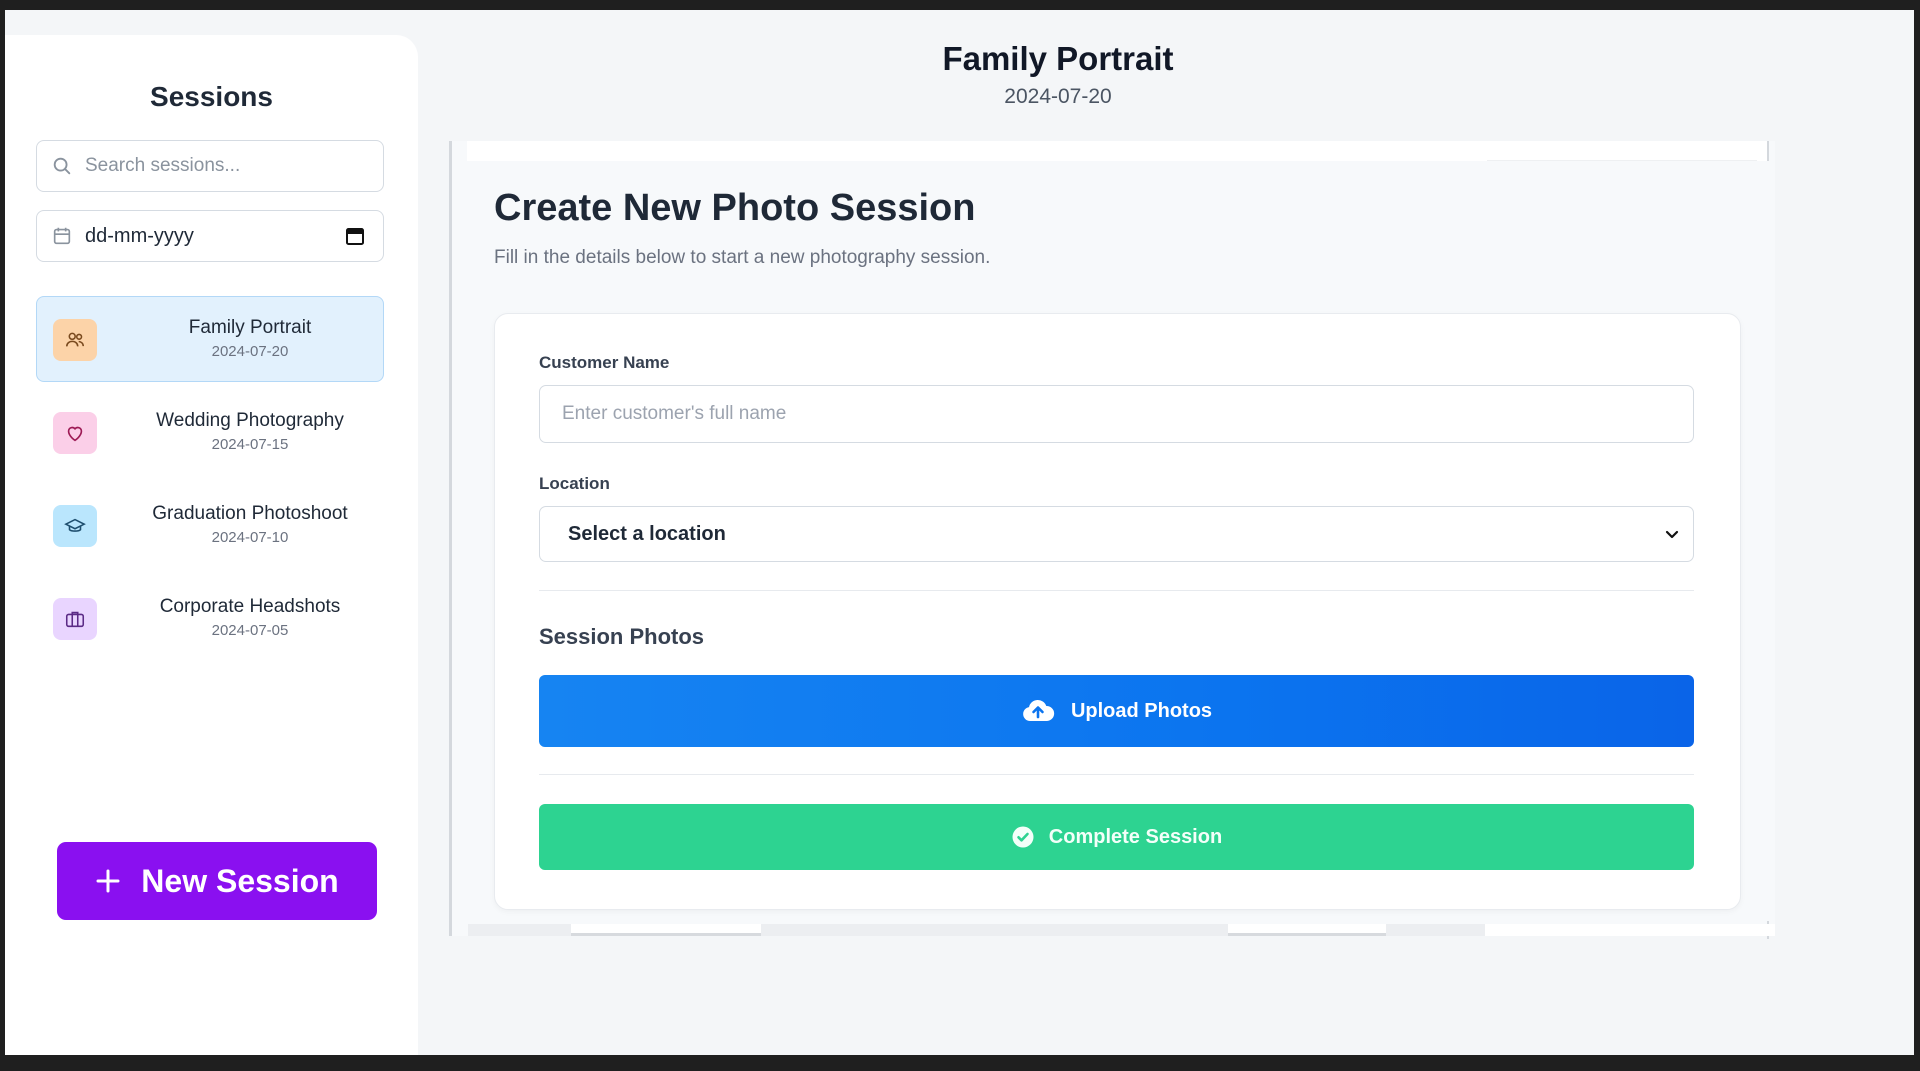  What do you see at coordinates (1768, 151) in the screenshot?
I see `frame-edge` at bounding box center [1768, 151].